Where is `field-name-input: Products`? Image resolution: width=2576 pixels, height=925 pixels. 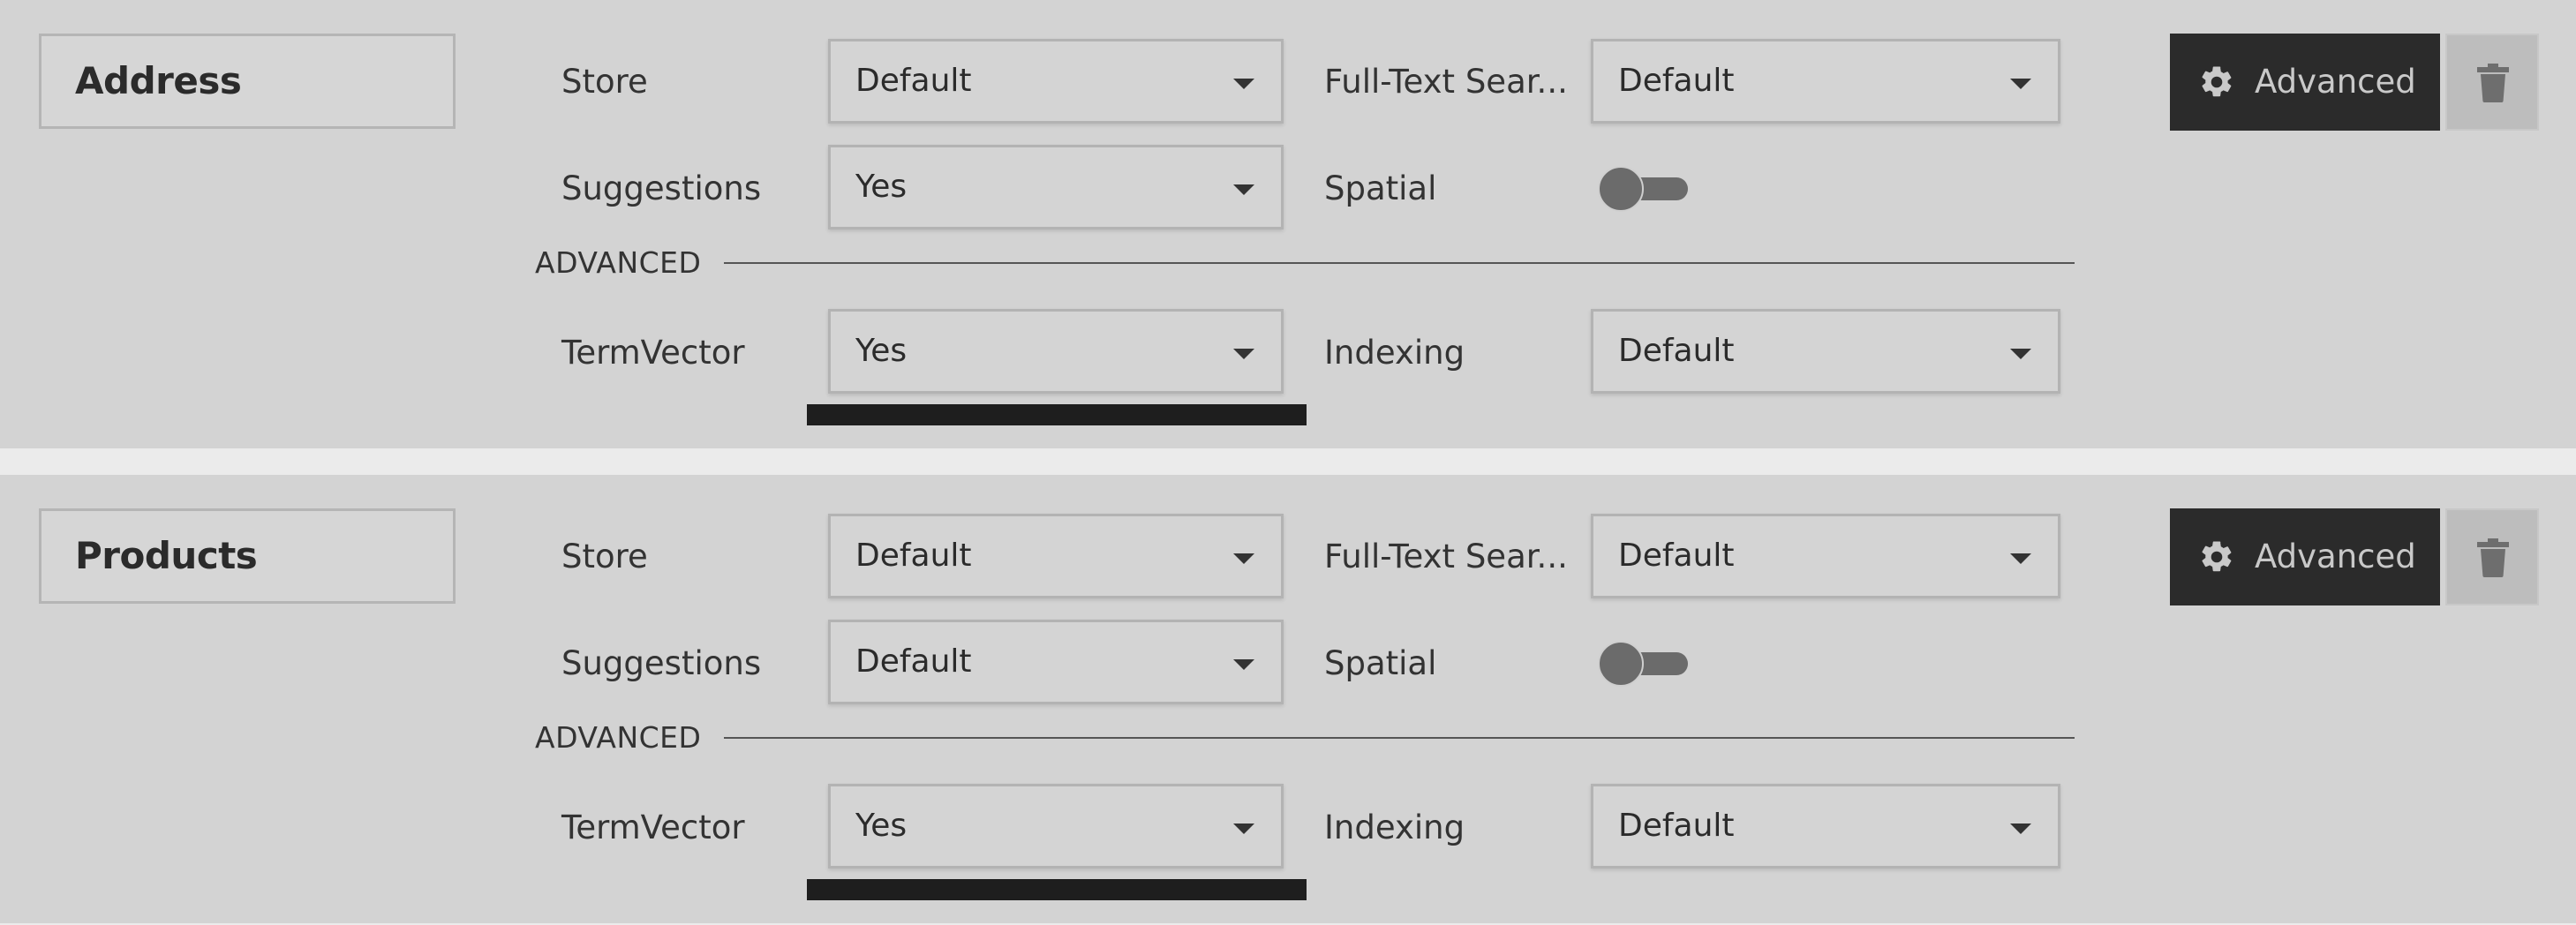
field-name-input: Products is located at coordinates (248, 556).